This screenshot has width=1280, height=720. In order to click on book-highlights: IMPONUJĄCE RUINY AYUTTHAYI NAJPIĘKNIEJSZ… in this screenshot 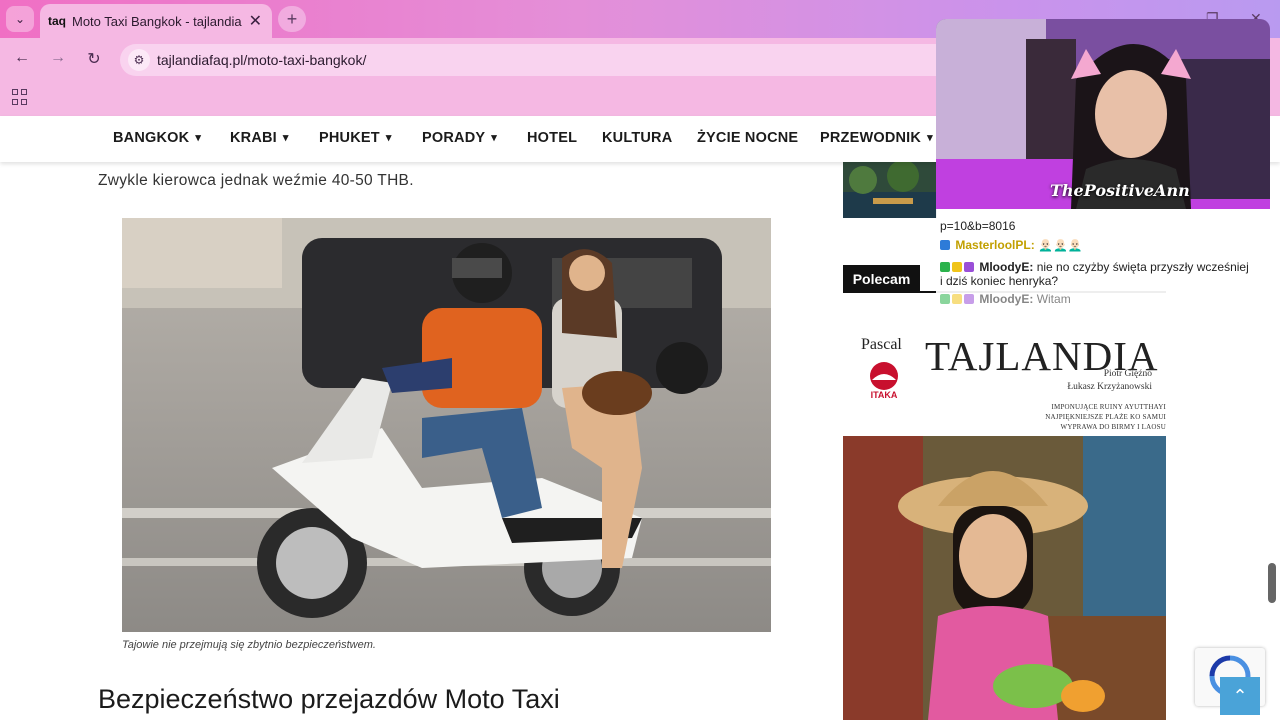, I will do `click(1105, 417)`.